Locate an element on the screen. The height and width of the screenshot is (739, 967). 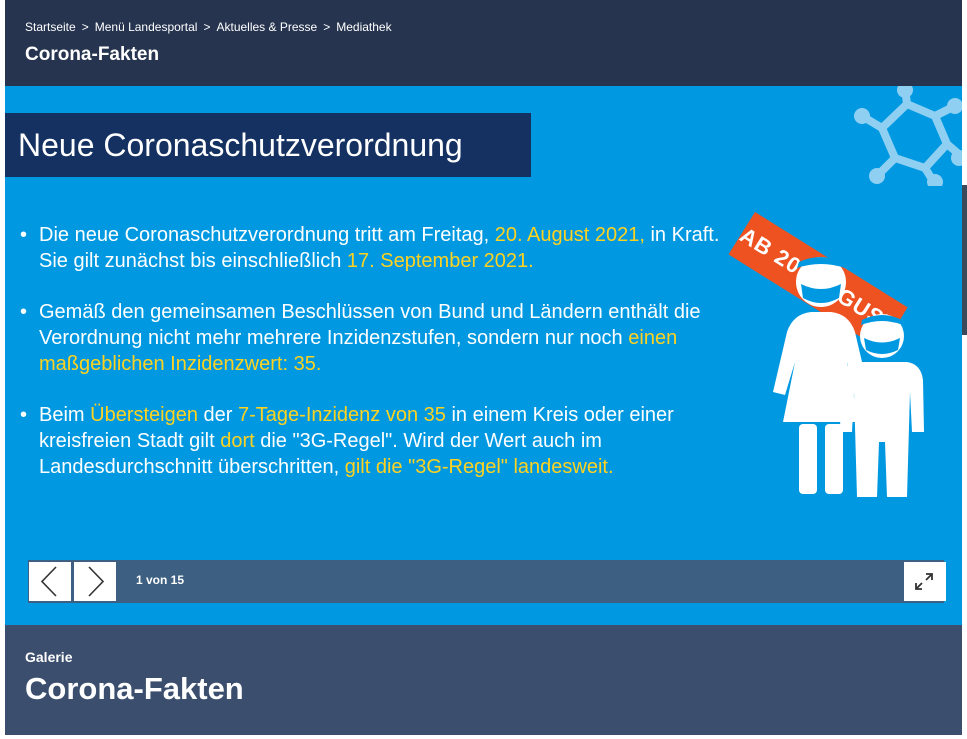
bullet-text-part: Beim is located at coordinates (65, 415).